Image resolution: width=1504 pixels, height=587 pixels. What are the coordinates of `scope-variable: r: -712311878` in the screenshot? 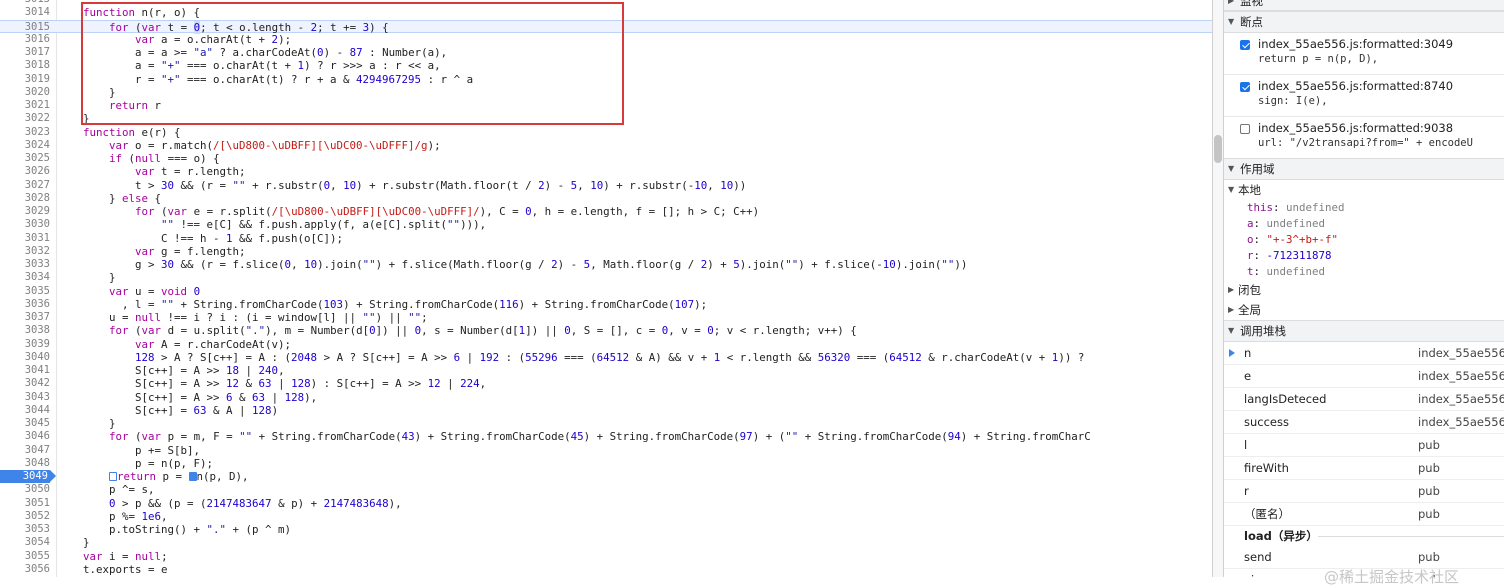 It's located at (1364, 256).